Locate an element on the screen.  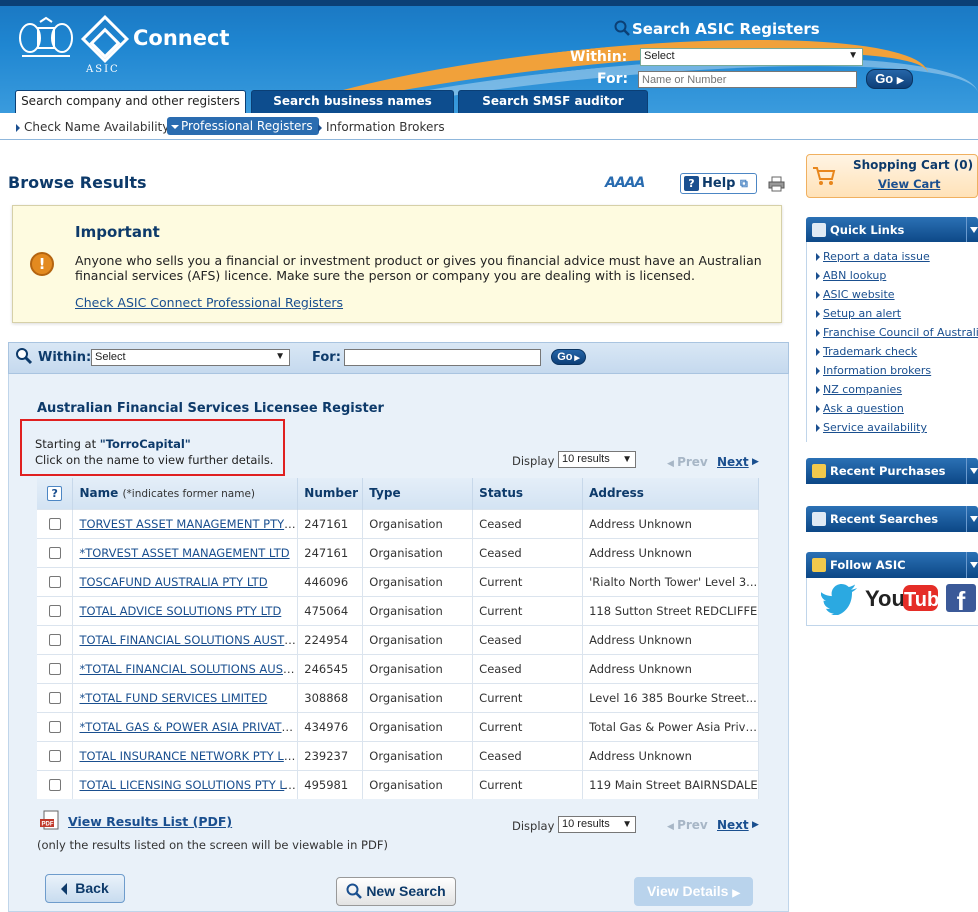
back-button: Back is located at coordinates (85, 888).